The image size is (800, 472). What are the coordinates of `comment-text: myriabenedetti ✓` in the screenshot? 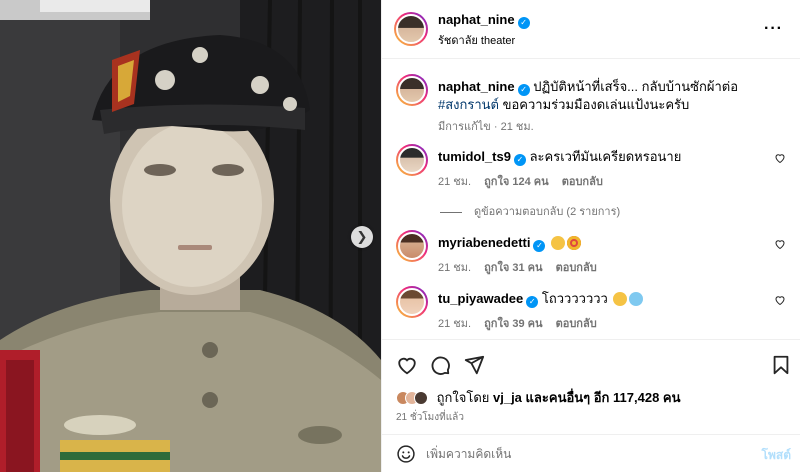 It's located at (608, 243).